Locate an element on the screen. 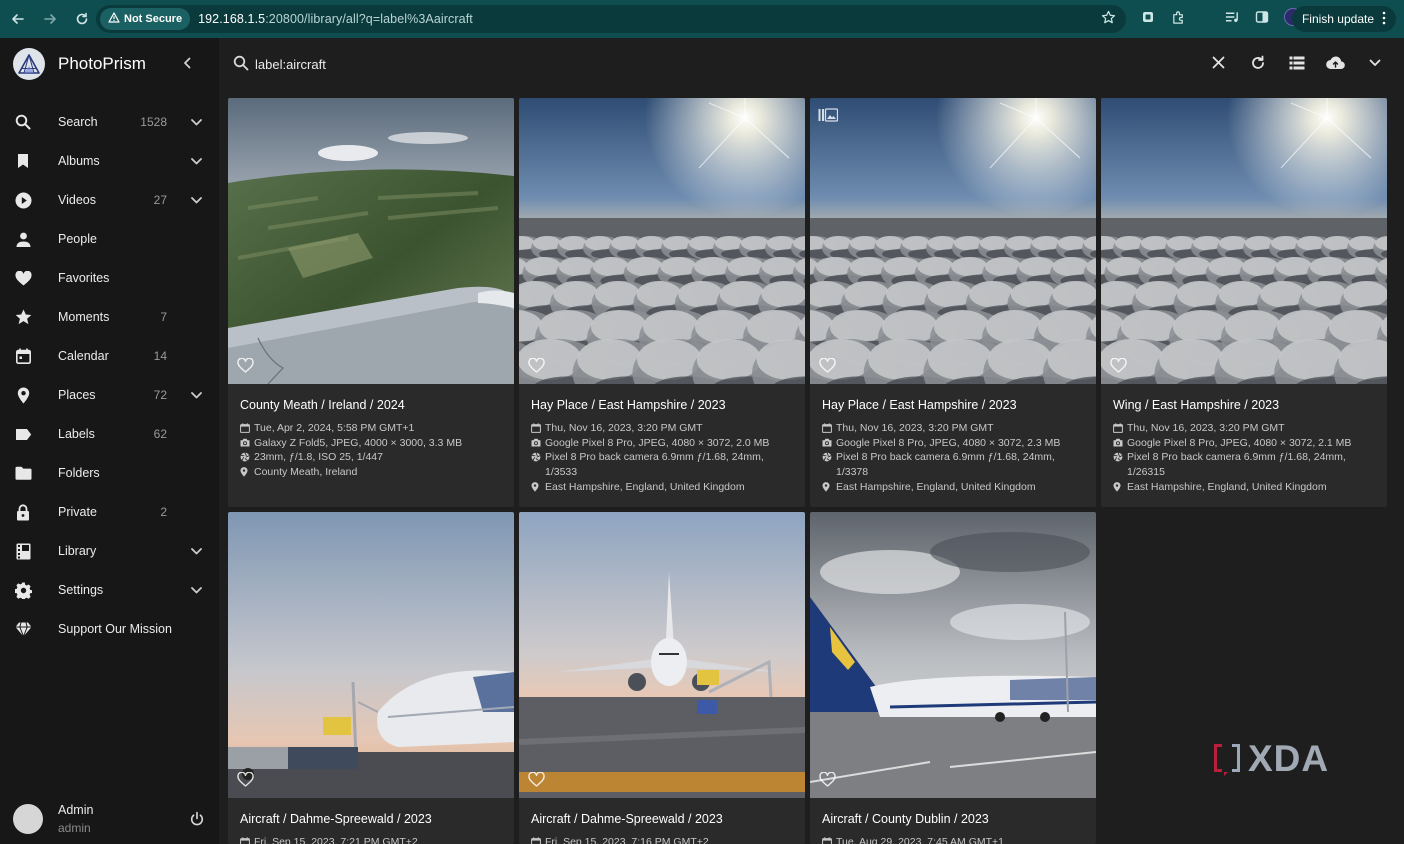 The width and height of the screenshot is (1404, 844). sidebar-item-count: 7 is located at coordinates (163, 317).